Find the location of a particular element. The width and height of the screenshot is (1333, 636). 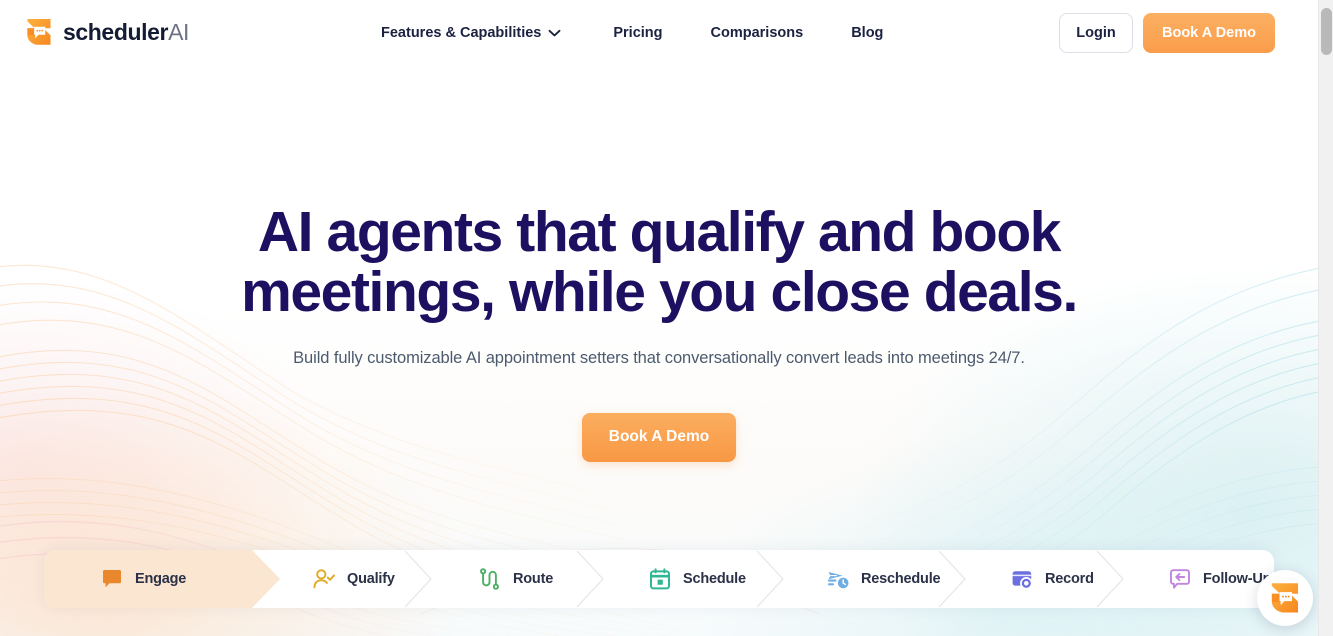

scheduler-chat-launcher-icon is located at coordinates (1285, 598).